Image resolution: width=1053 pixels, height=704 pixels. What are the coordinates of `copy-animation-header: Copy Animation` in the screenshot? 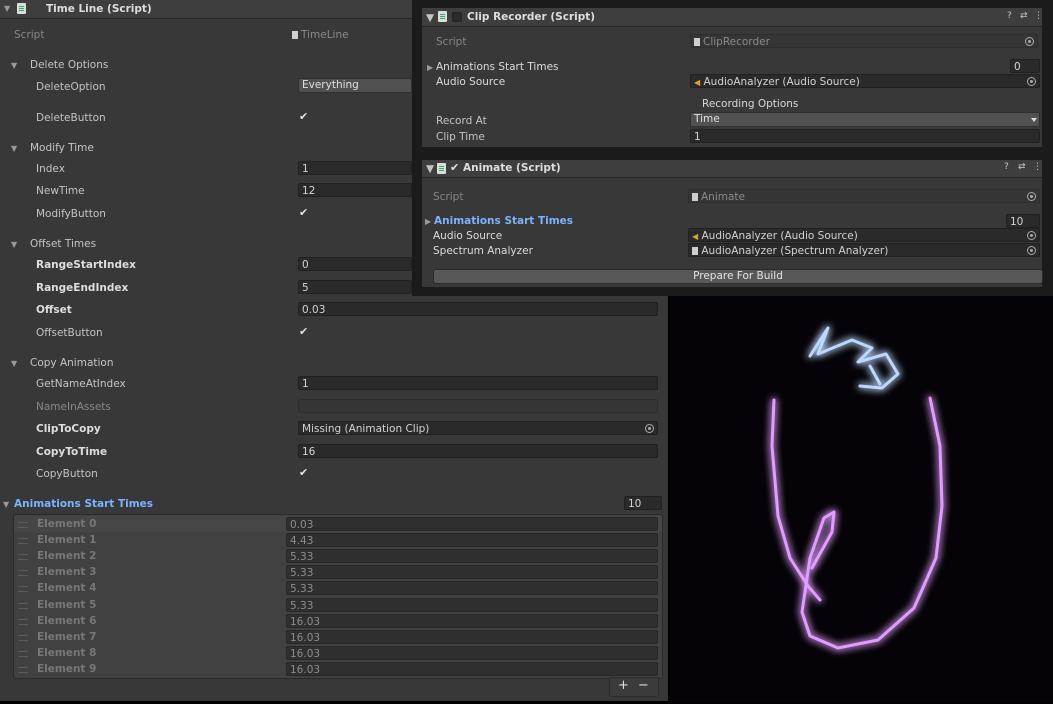 It's located at (72, 363).